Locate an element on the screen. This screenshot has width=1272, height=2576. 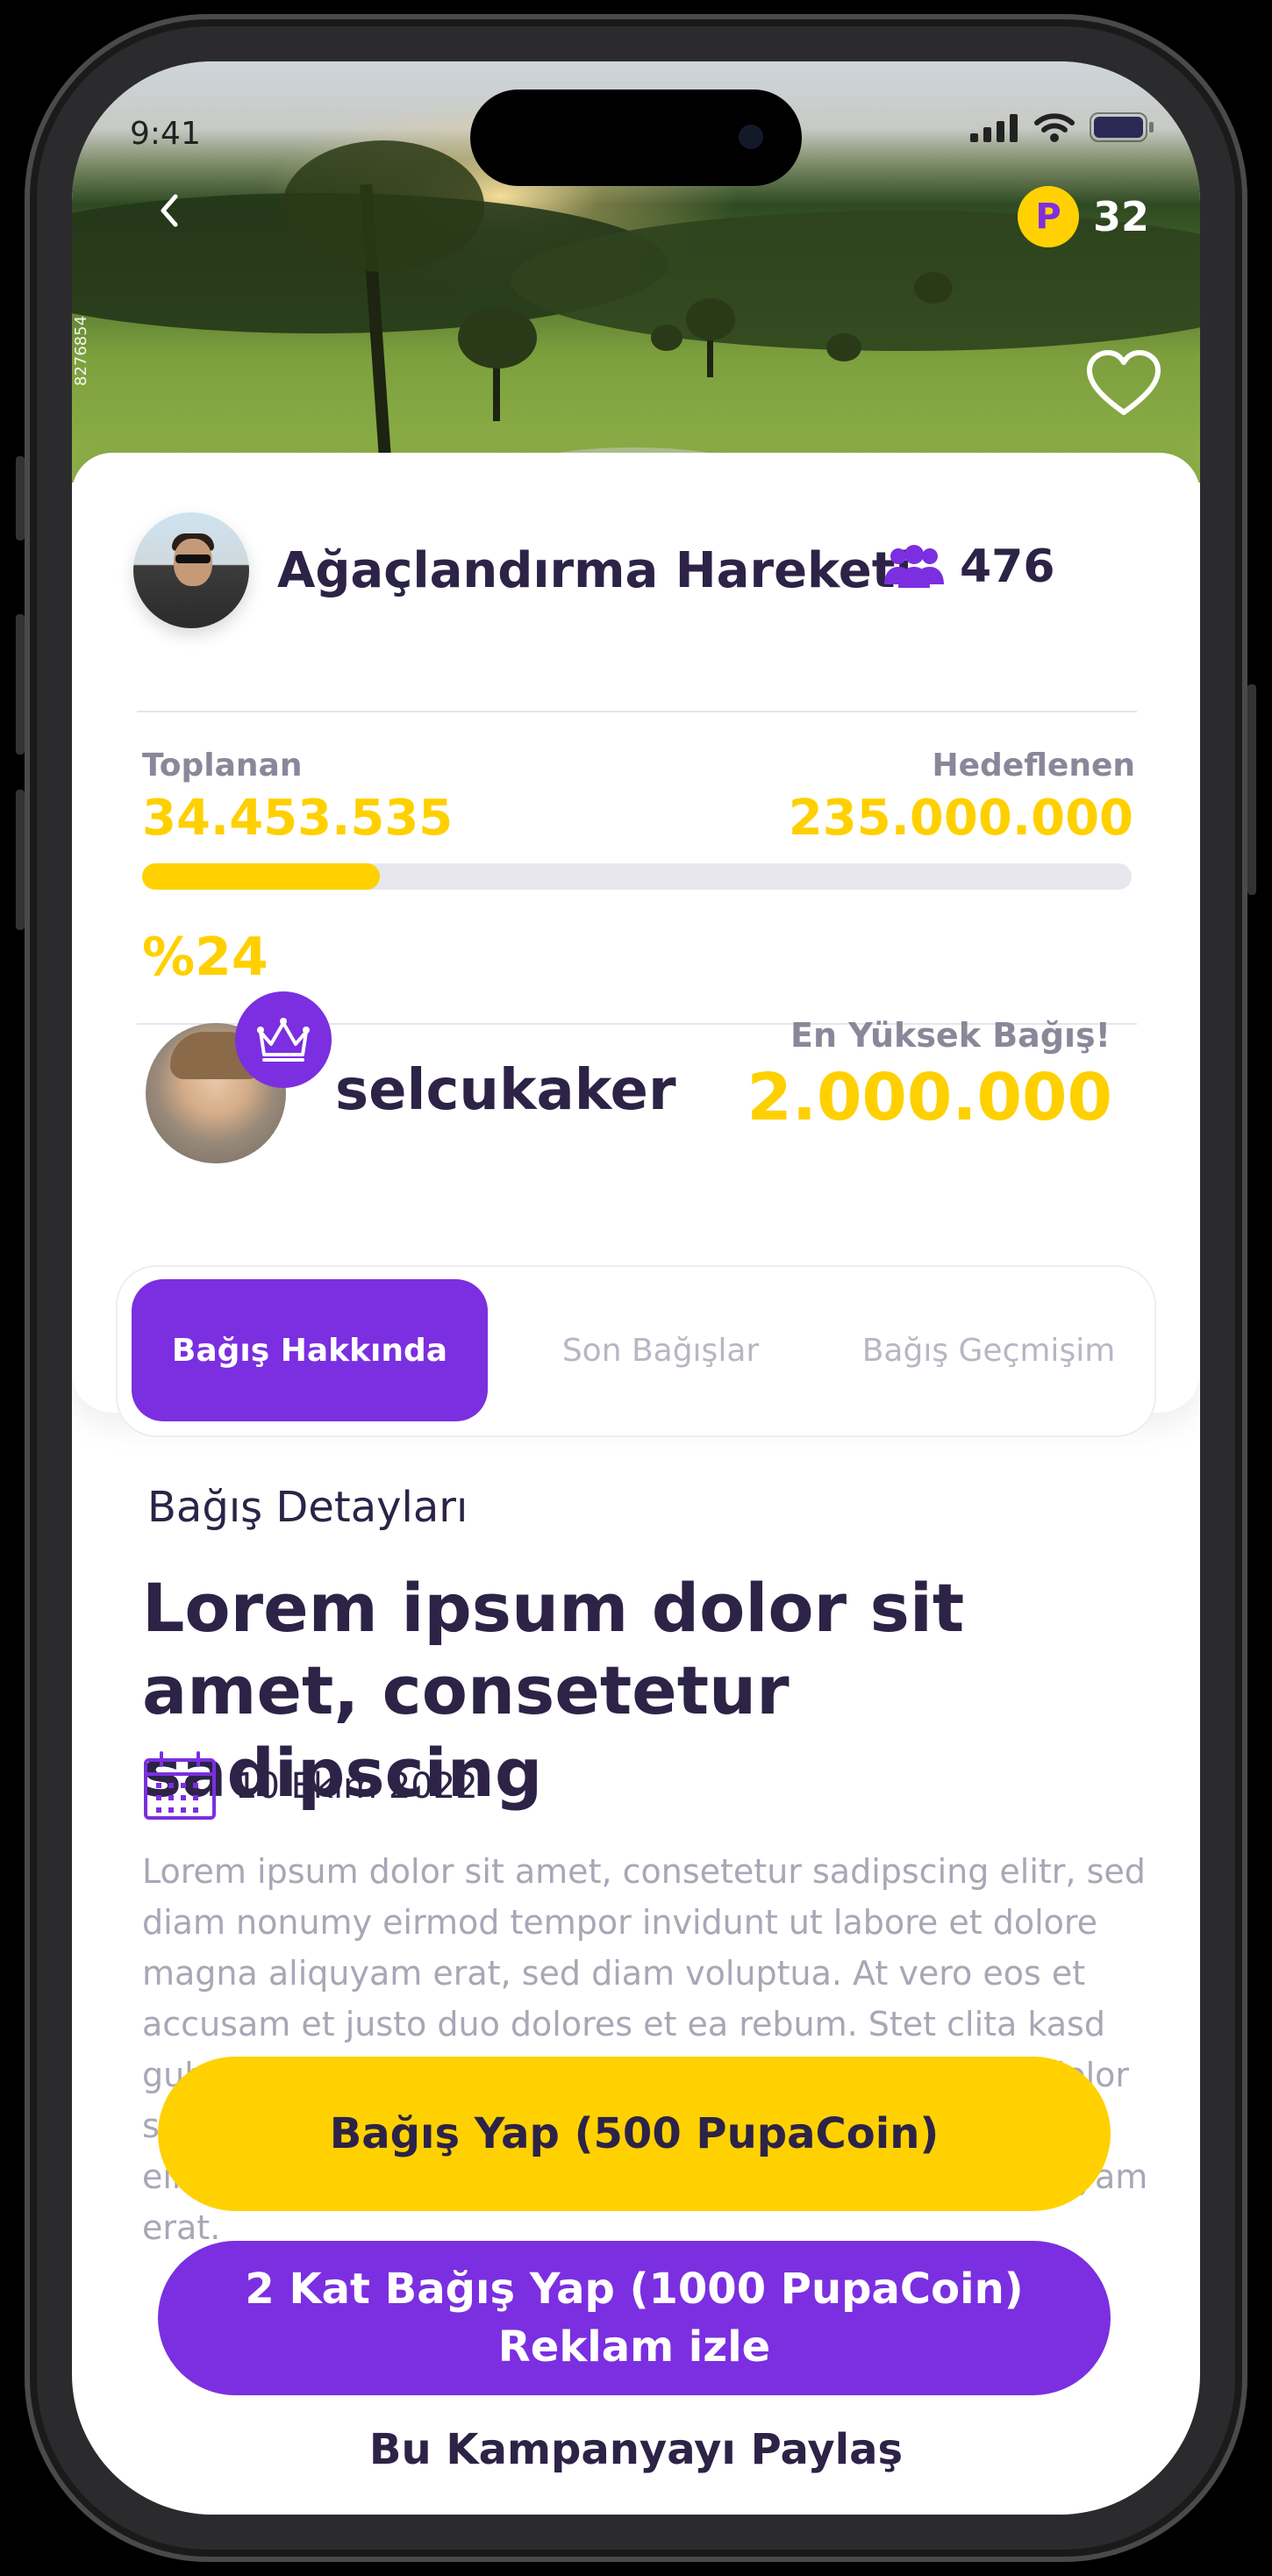
back-button is located at coordinates (168, 215).